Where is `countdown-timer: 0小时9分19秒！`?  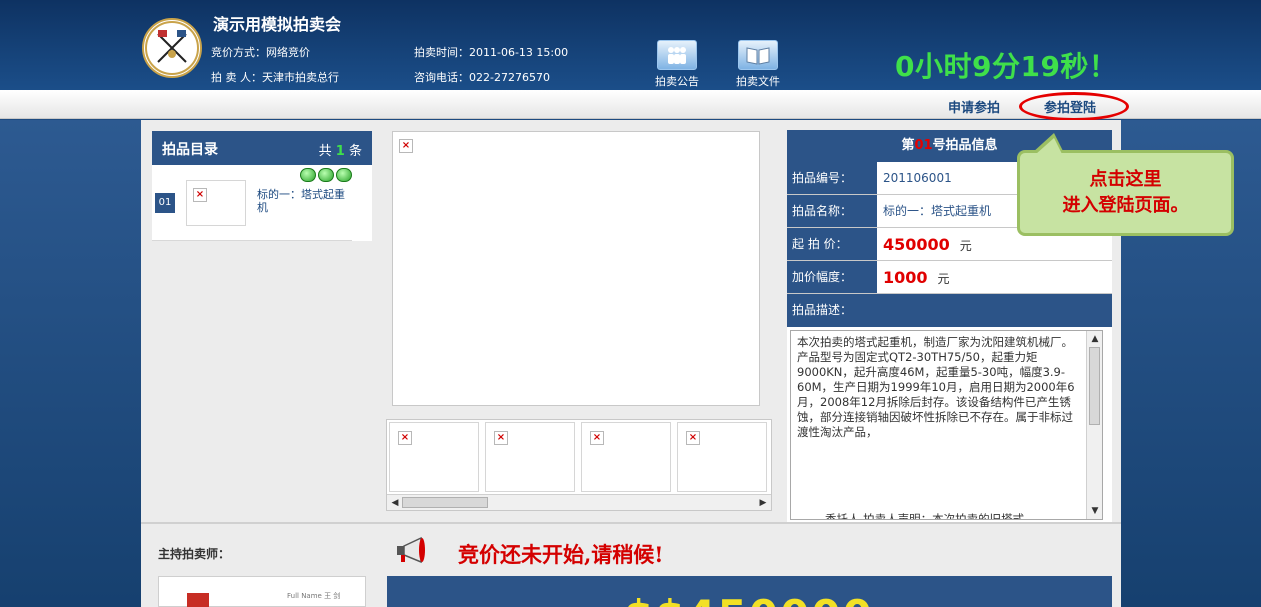 countdown-timer: 0小时9分19秒！ is located at coordinates (1006, 66).